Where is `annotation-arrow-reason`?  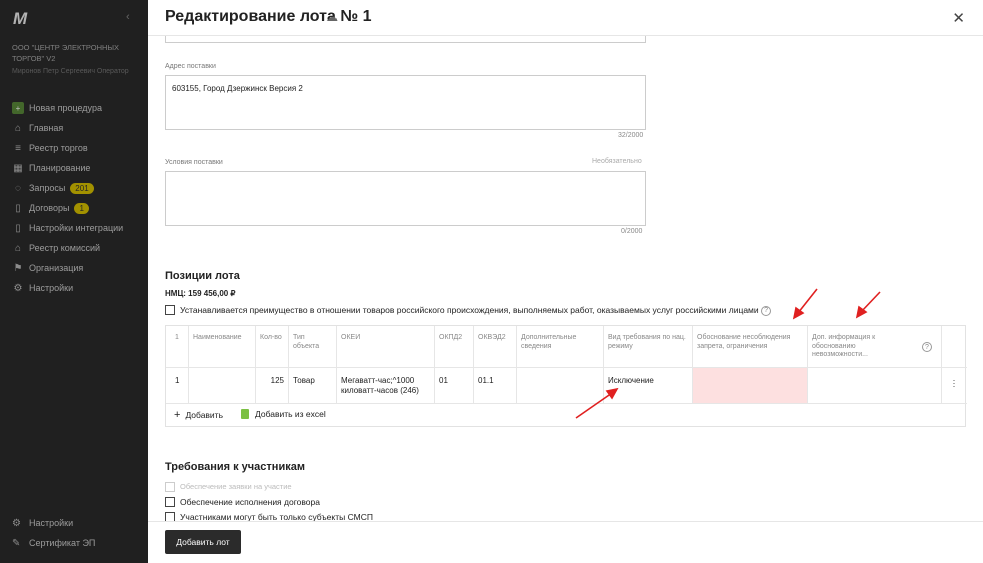 annotation-arrow-reason is located at coordinates (807, 301).